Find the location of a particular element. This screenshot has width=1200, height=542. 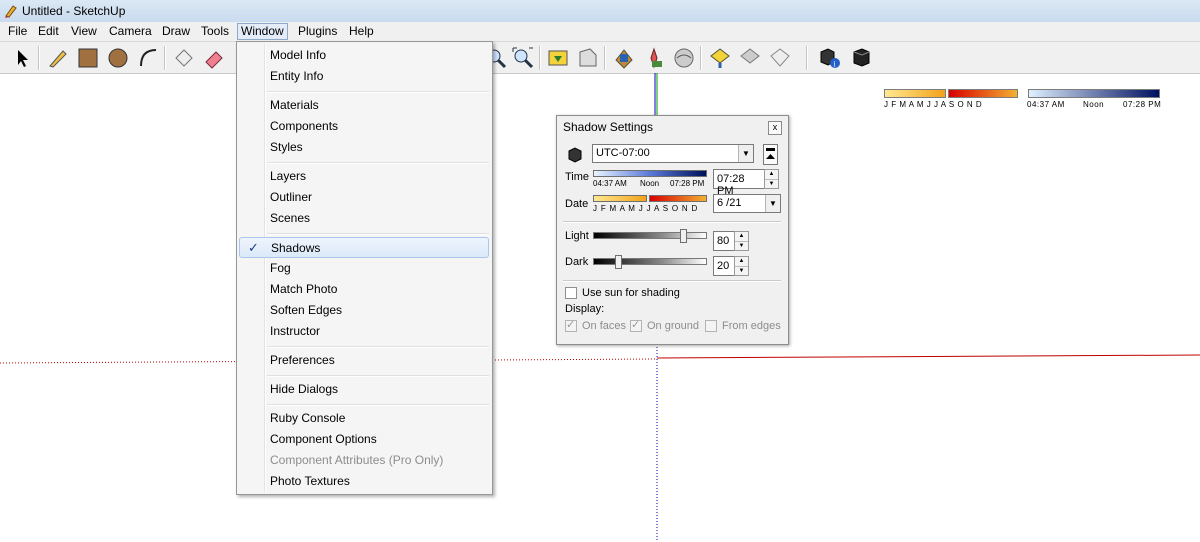

close-icon: x is located at coordinates (775, 128).